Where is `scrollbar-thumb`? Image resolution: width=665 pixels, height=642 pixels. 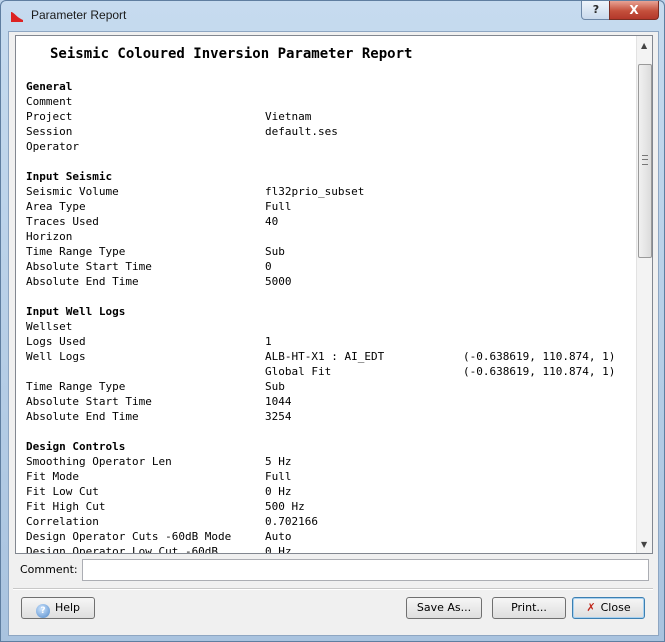
scrollbar-thumb is located at coordinates (645, 161).